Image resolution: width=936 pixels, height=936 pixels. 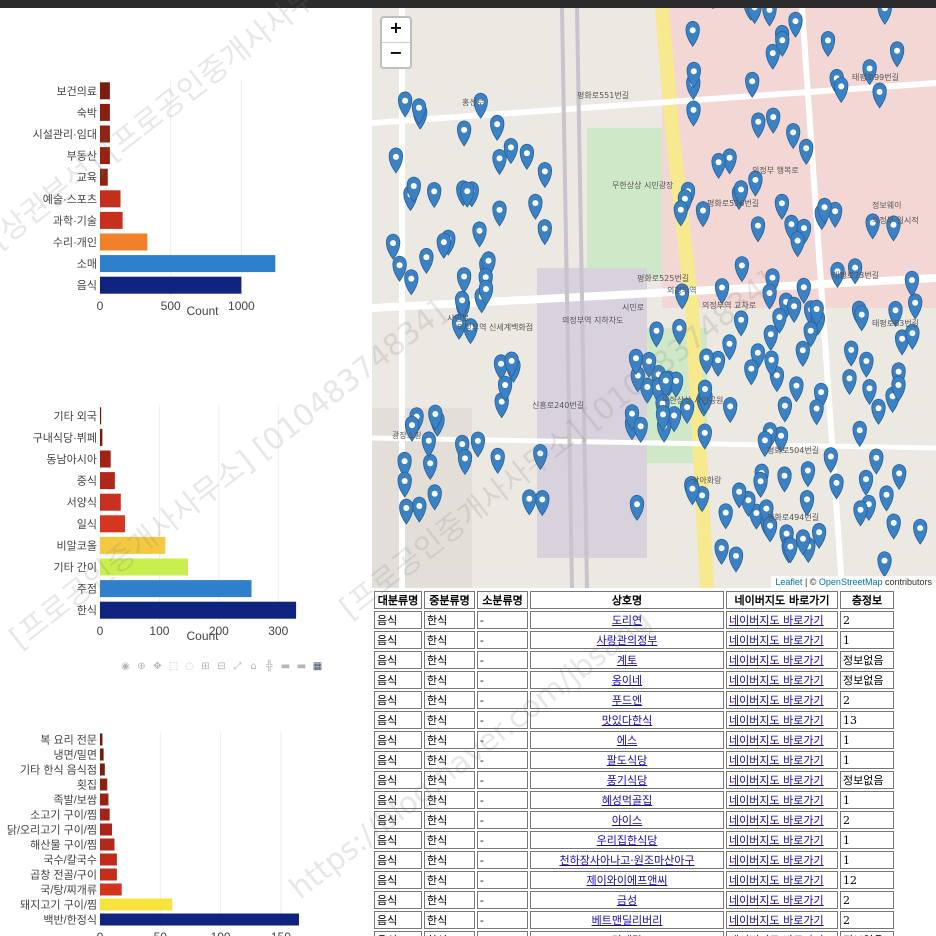 What do you see at coordinates (285, 666) in the screenshot?
I see `hover-closest-icon: ▬` at bounding box center [285, 666].